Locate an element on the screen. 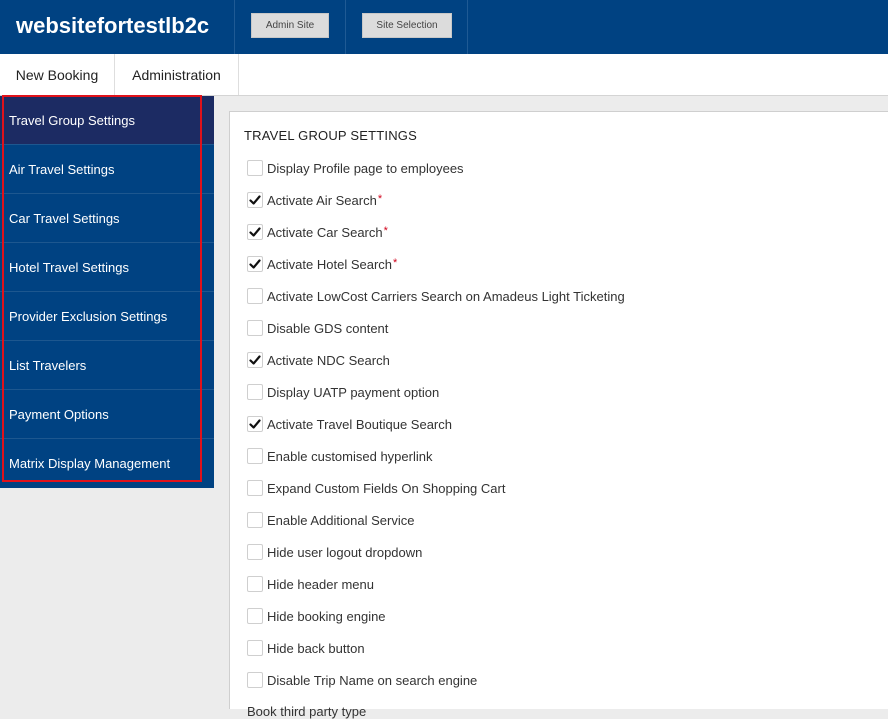 The height and width of the screenshot is (719, 888). option-display-profile-page-to-employees: Display Profile page to employees is located at coordinates (355, 168).